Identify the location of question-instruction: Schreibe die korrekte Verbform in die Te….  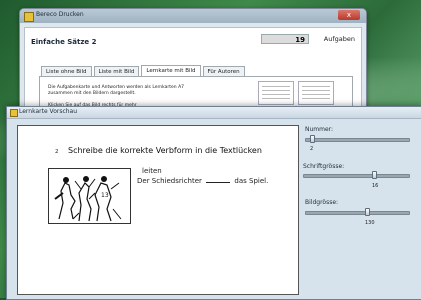
(165, 150).